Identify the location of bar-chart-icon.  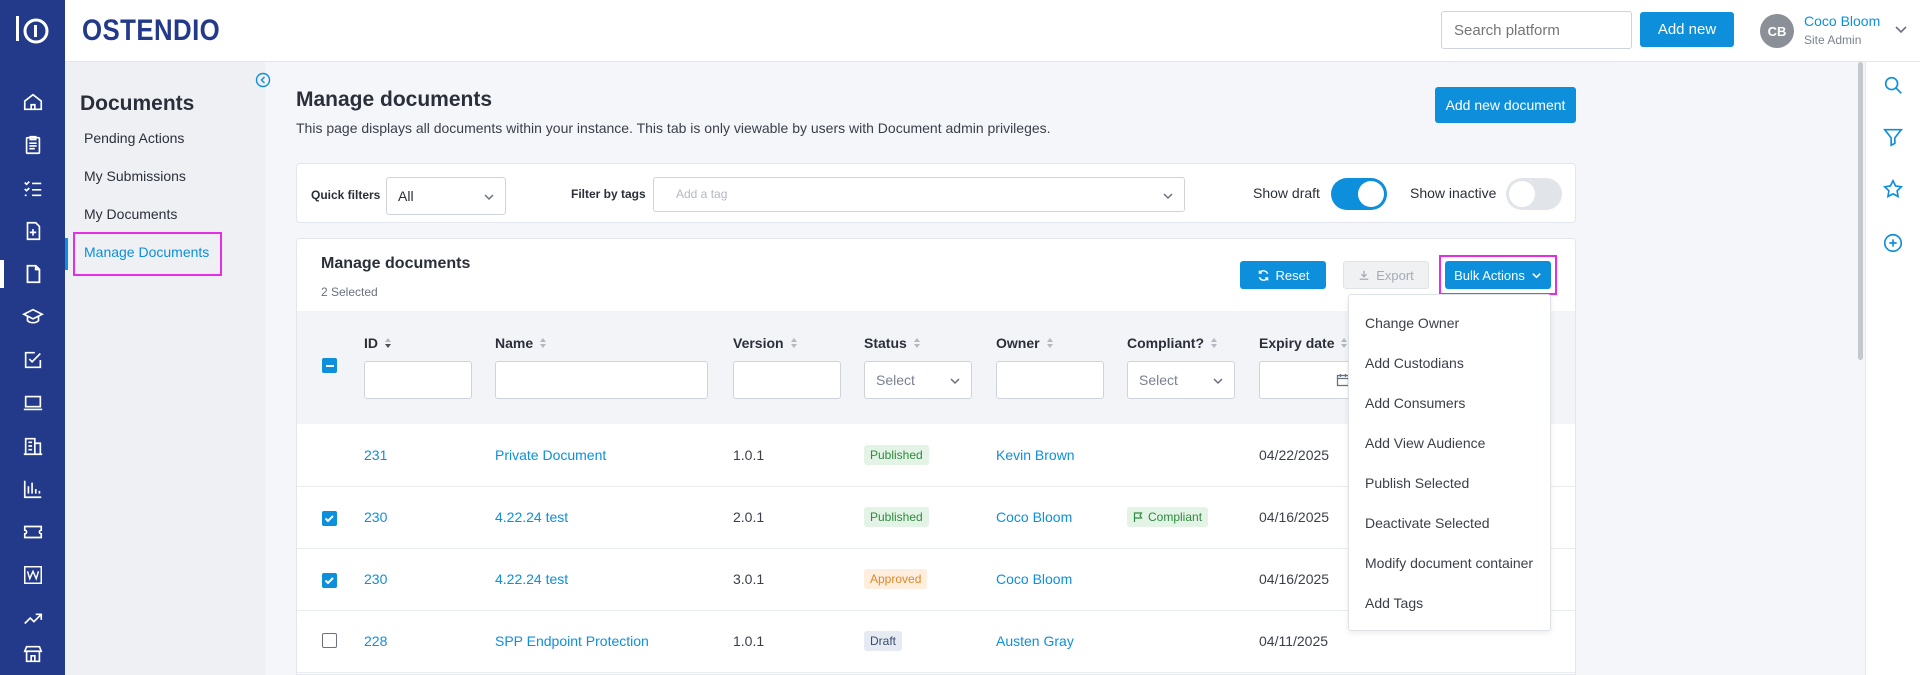
(32, 489).